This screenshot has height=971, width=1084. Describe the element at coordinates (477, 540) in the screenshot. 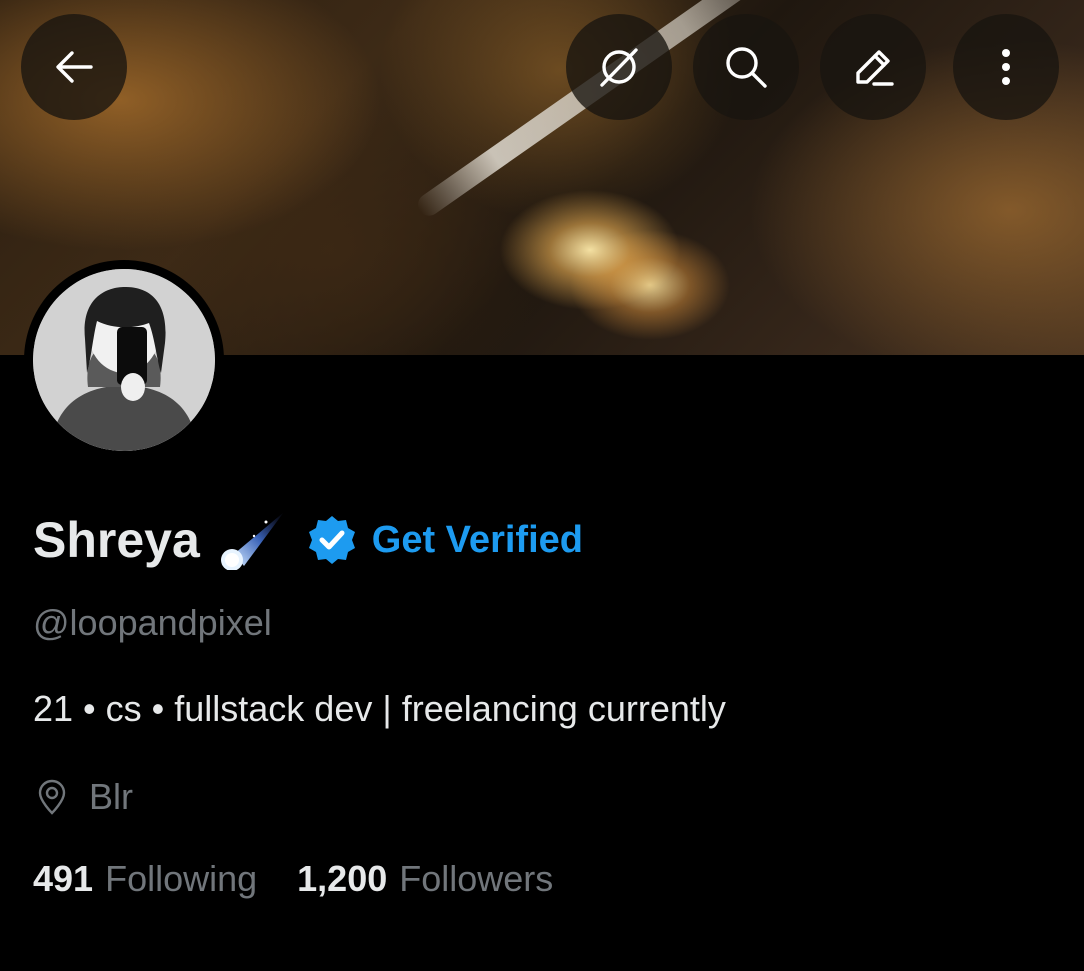

I see `get-verified-link: Get Verified` at that location.